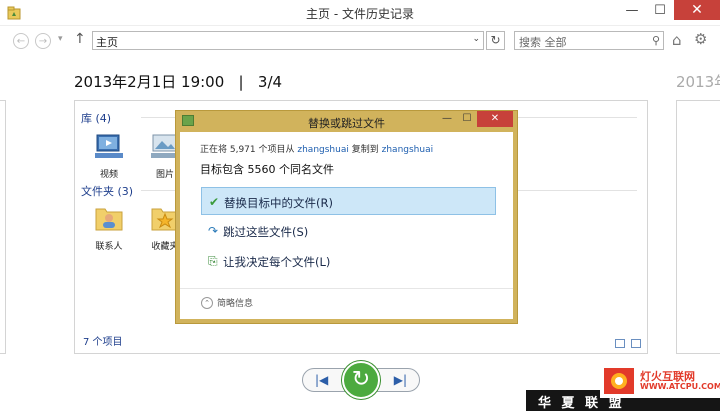 The width and height of the screenshot is (720, 411). I want to click on item-count: 7 个项目, so click(103, 342).